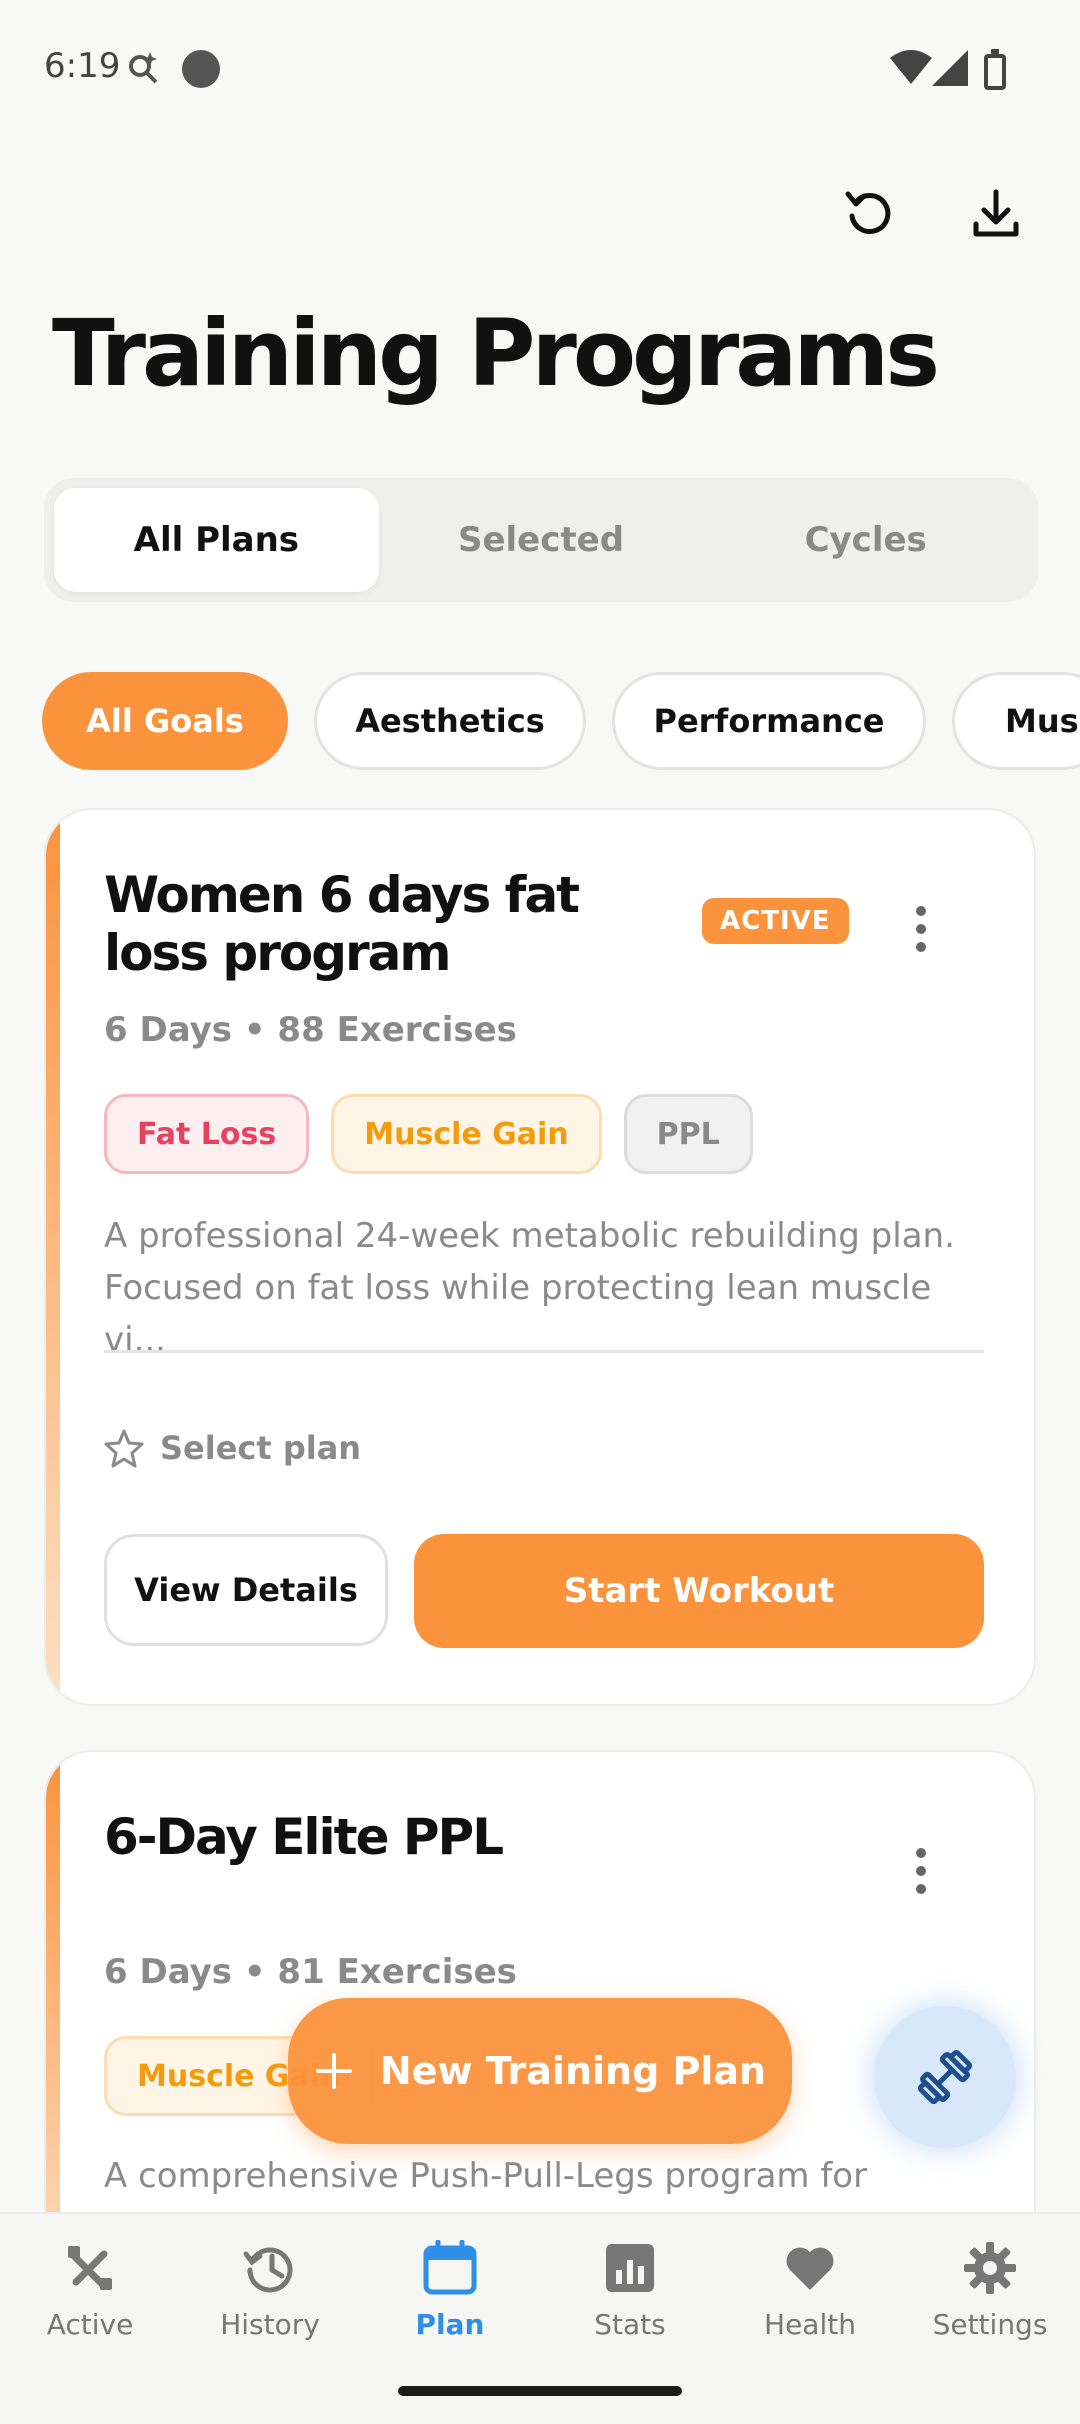 The height and width of the screenshot is (2424, 1080). Describe the element at coordinates (1016, 721) in the screenshot. I see `chip-muscle: Muscle` at that location.